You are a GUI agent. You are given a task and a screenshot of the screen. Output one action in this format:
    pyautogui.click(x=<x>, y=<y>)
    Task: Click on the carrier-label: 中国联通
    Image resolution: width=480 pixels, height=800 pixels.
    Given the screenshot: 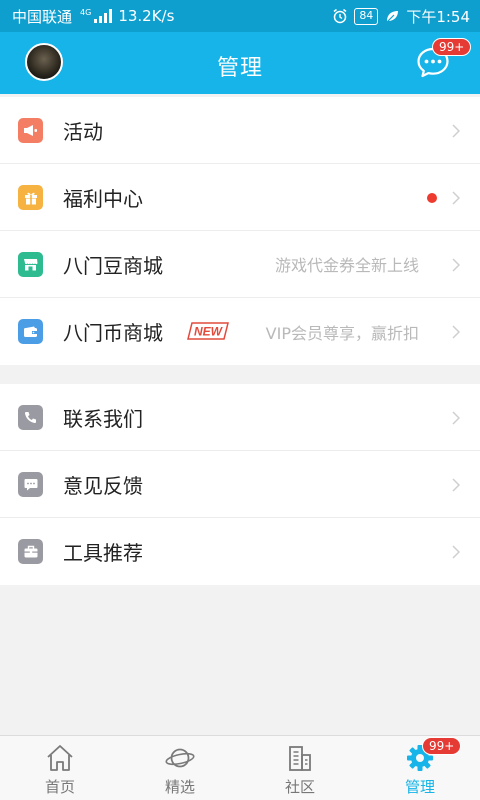 What is the action you would take?
    pyautogui.click(x=42, y=16)
    